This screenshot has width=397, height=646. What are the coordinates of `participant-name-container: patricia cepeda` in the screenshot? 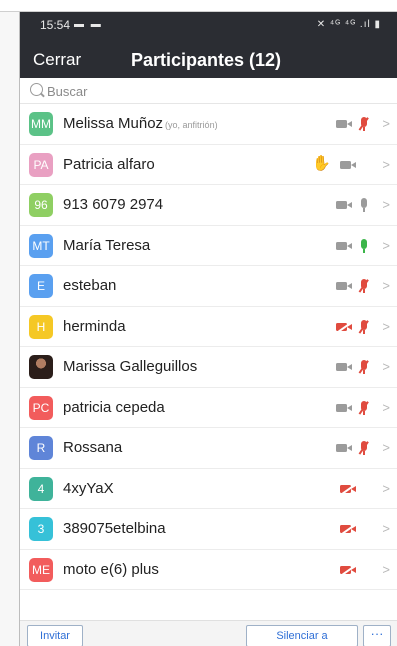 It's located at (114, 407).